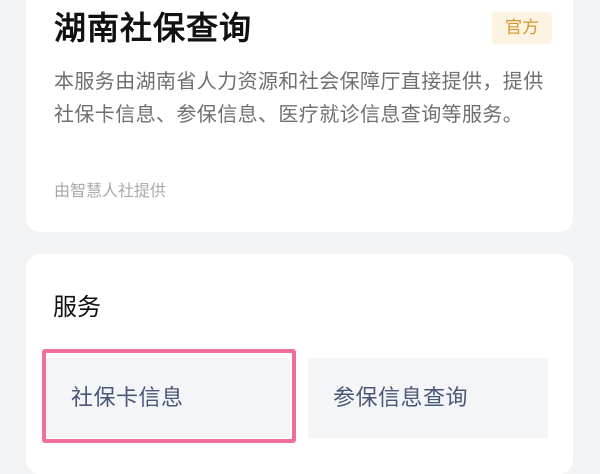  Describe the element at coordinates (127, 398) in the screenshot. I see `service-tile-label: 社保卡信息` at that location.